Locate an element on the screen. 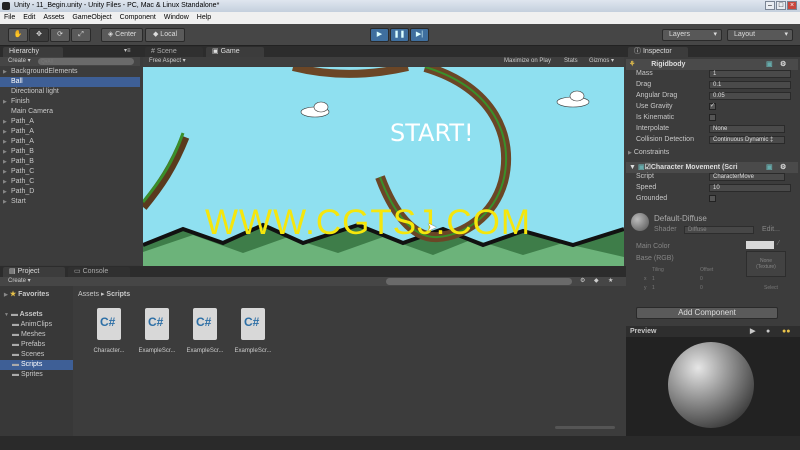  breadcrumb-assets: Assets is located at coordinates (88, 294).